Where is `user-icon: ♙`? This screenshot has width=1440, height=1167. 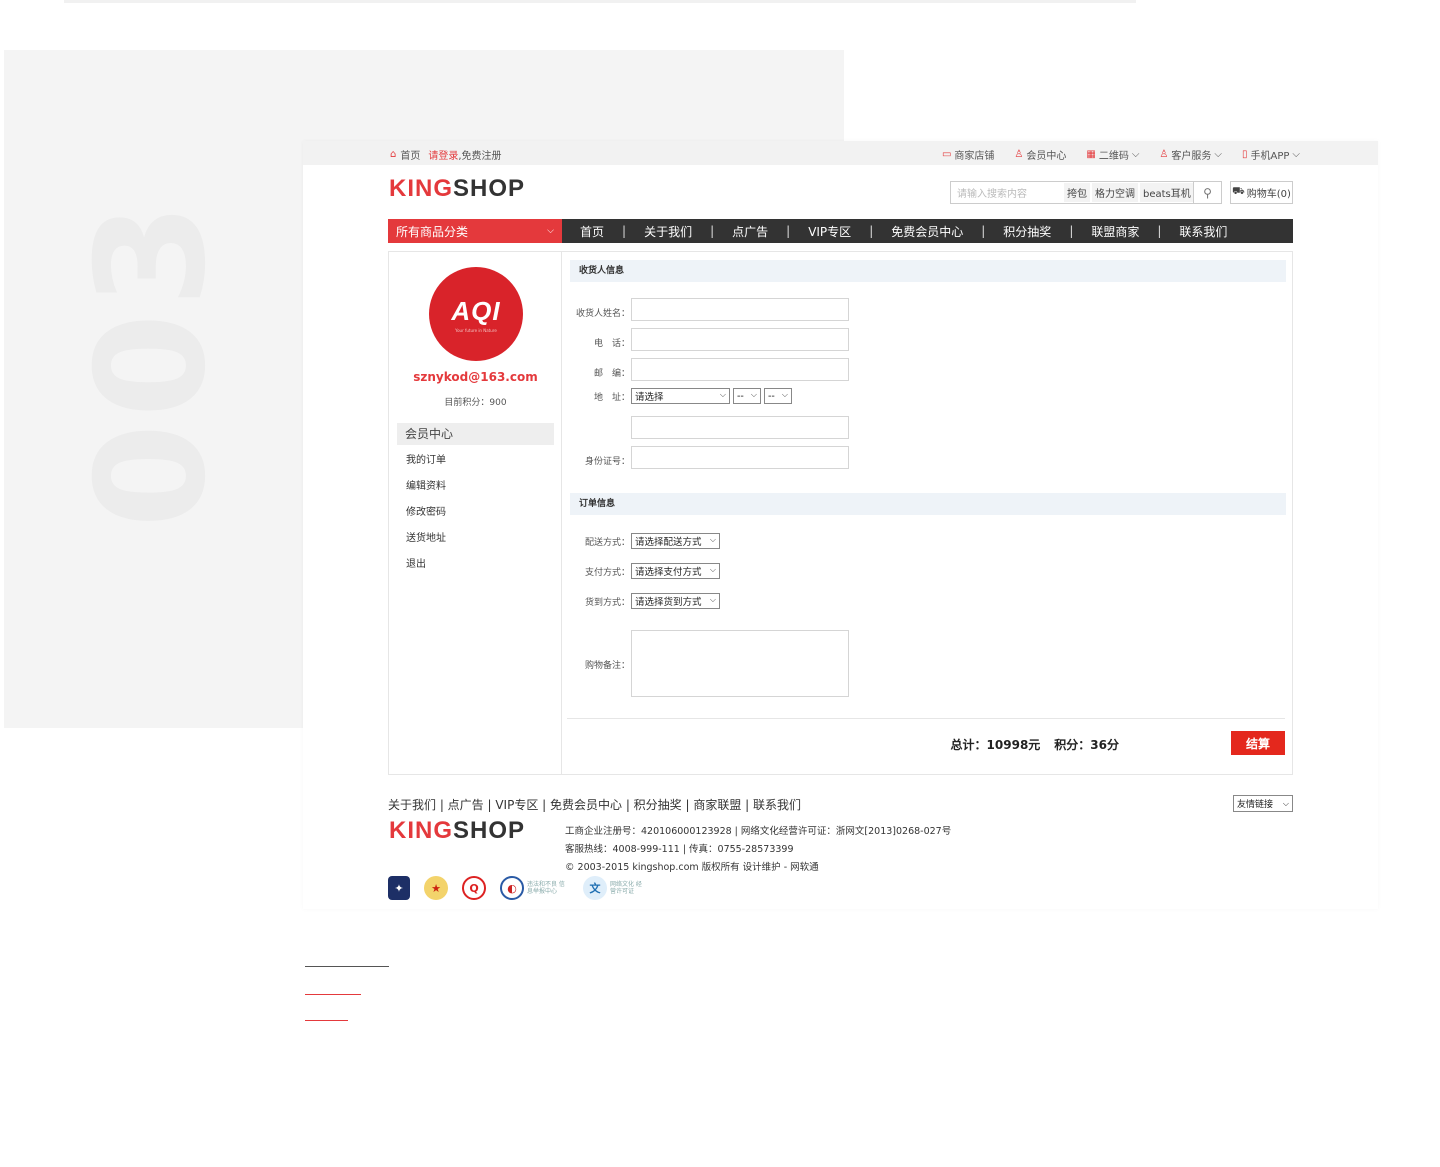
user-icon: ♙ is located at coordinates (1019, 154).